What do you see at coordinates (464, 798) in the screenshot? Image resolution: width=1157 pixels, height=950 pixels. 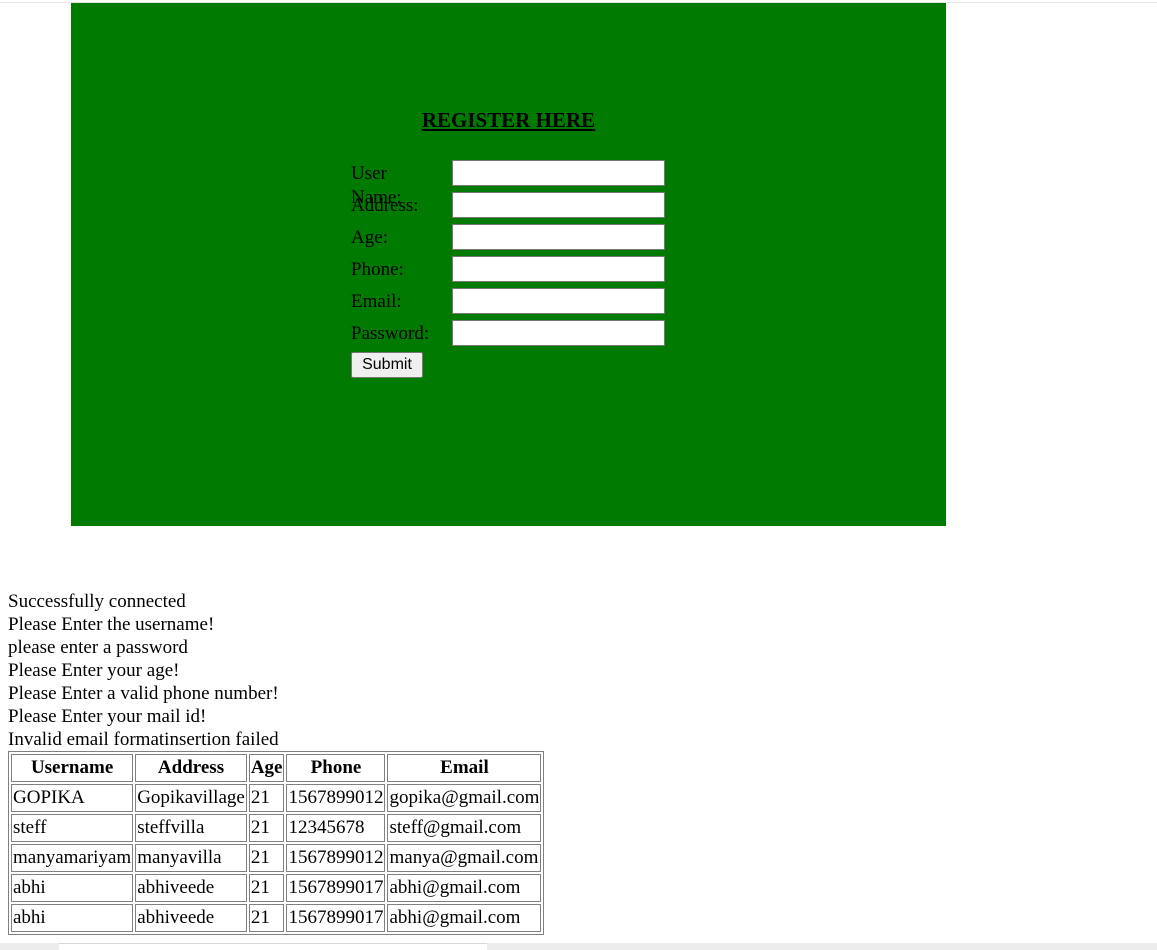 I see `table-cell: gopika@gmail.com` at bounding box center [464, 798].